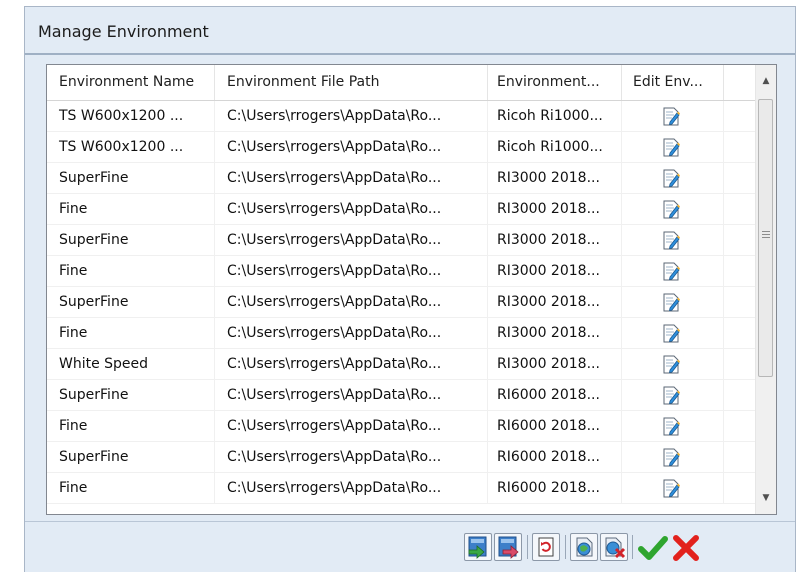  Describe the element at coordinates (131, 364) in the screenshot. I see `environment-name-cell: White Speed` at that location.